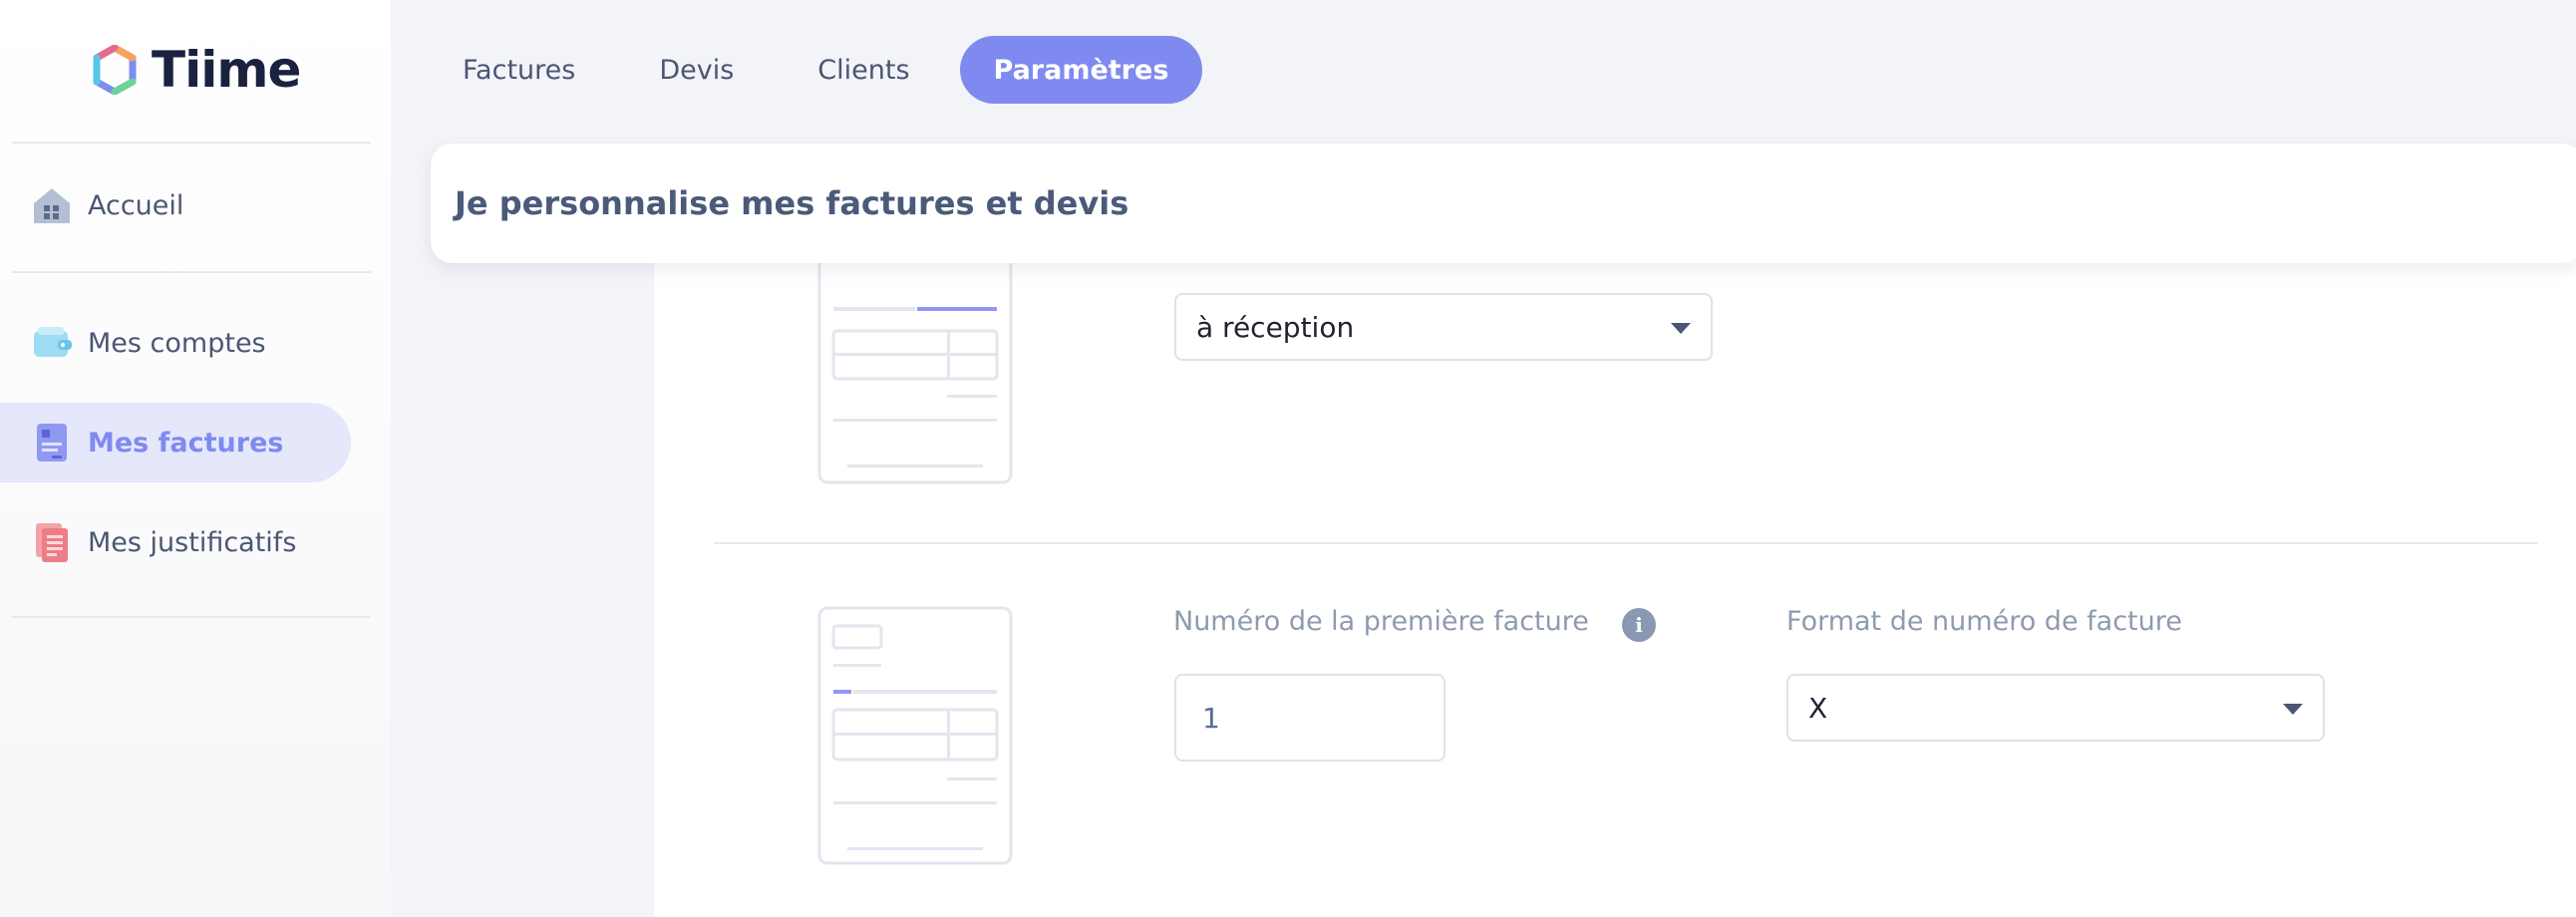 The height and width of the screenshot is (917, 2576). What do you see at coordinates (1275, 327) in the screenshot?
I see `payment-terms-value: à réception` at bounding box center [1275, 327].